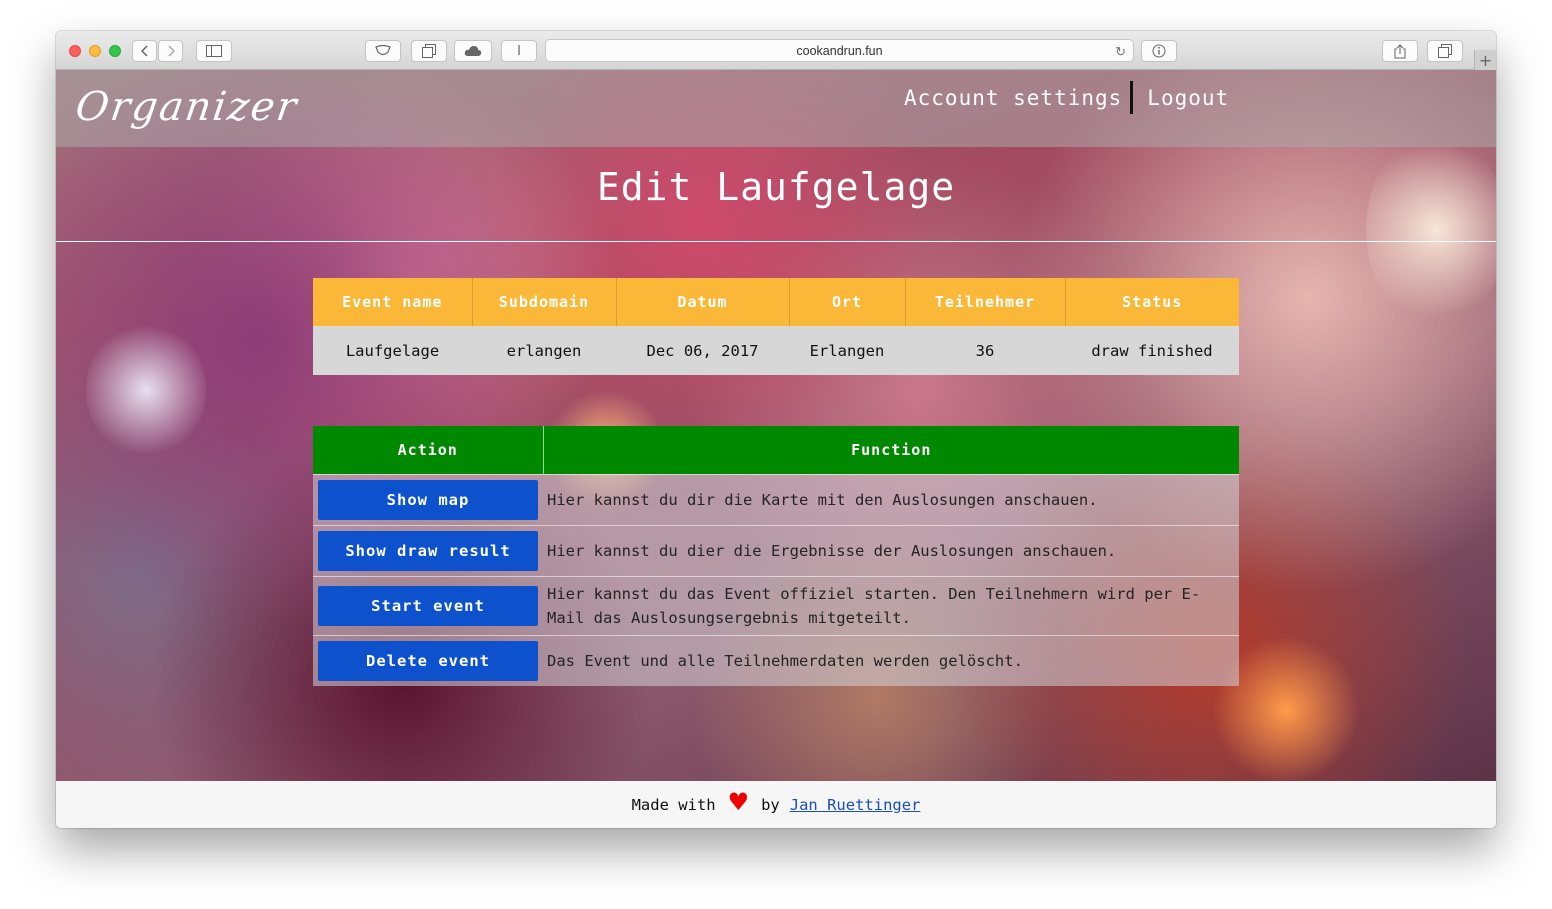  I want to click on footer-prefix: Made with, so click(673, 804).